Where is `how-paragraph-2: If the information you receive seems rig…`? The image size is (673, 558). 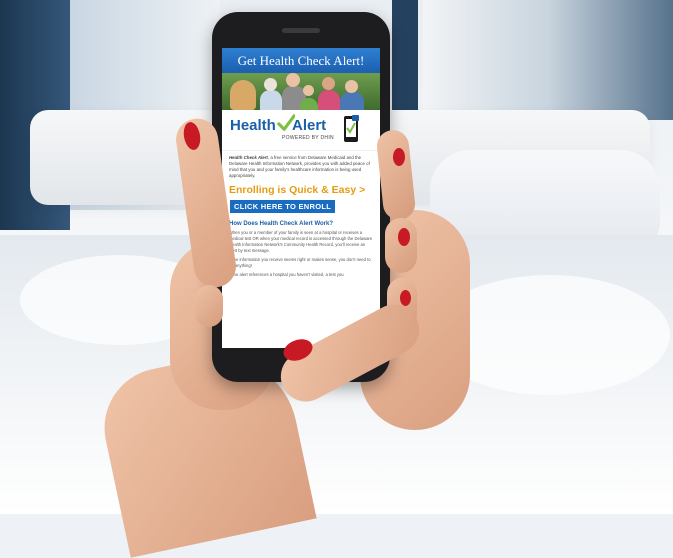
how-paragraph-2: If the information you receive seems rig… is located at coordinates (300, 262).